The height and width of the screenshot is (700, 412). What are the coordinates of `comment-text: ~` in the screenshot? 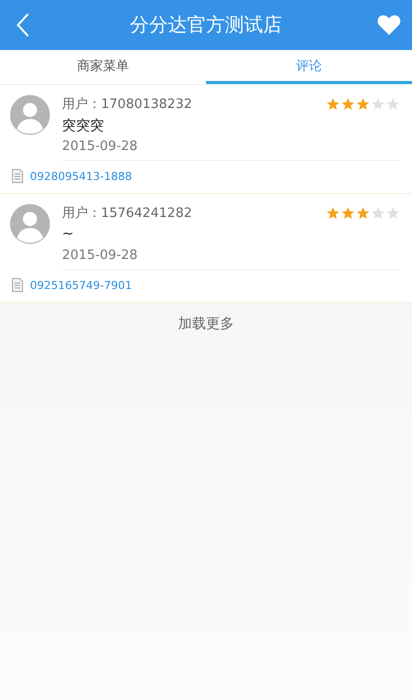 It's located at (68, 235).